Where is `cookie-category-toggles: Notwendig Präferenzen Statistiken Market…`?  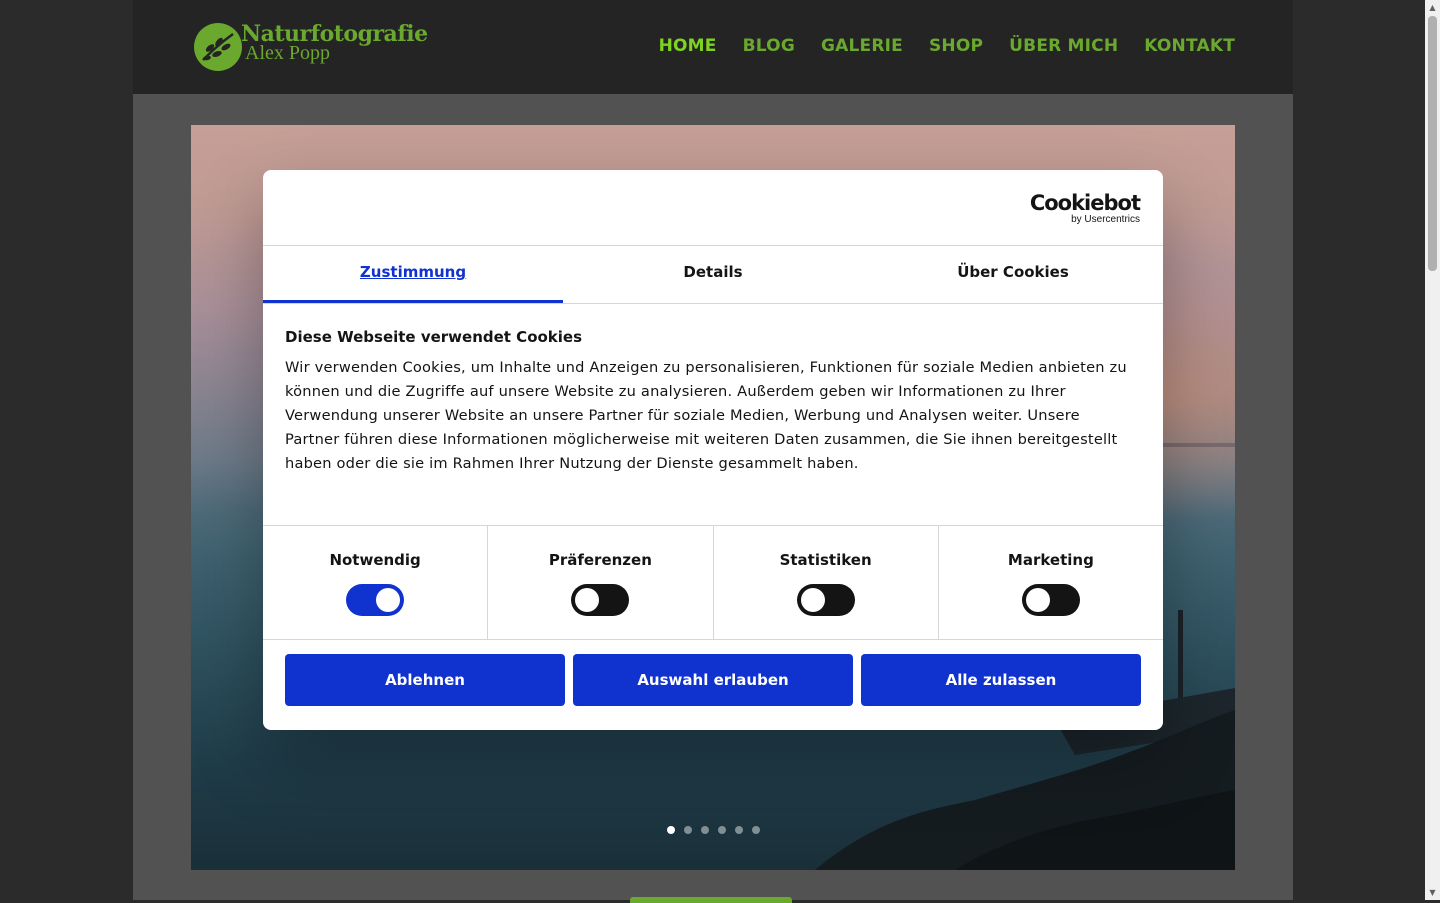
cookie-category-toggles: Notwendig Präferenzen Statistiken Market… is located at coordinates (713, 582).